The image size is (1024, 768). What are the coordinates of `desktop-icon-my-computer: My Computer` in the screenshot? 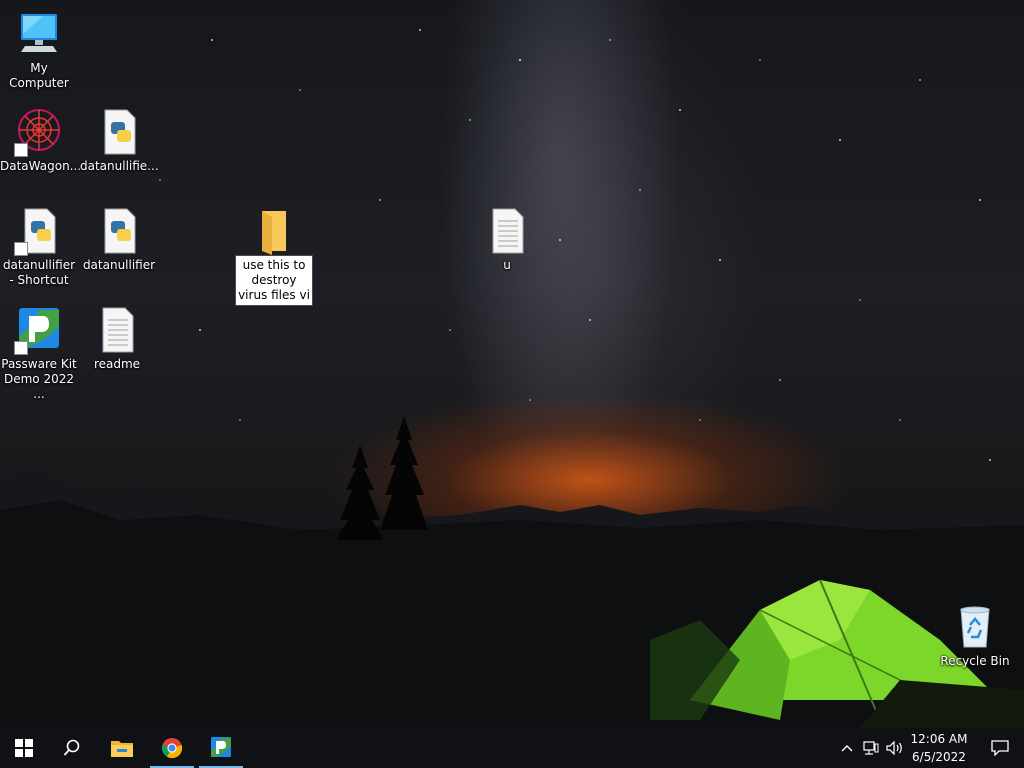 It's located at (39, 50).